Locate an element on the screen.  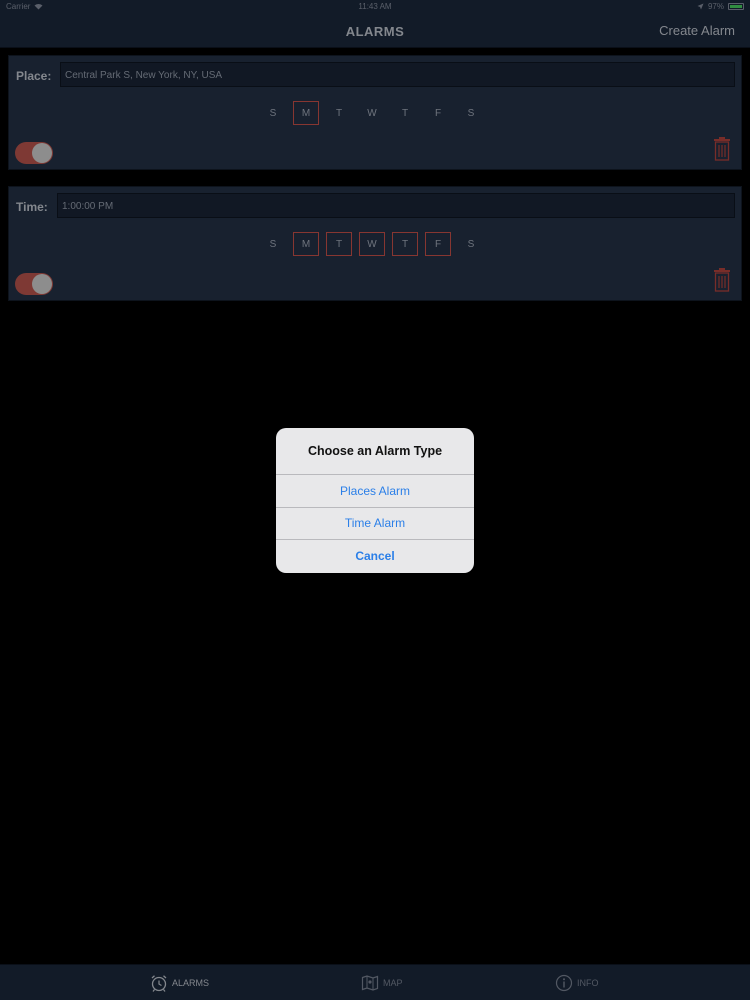
time-alarm-button: Time Alarm is located at coordinates (375, 524).